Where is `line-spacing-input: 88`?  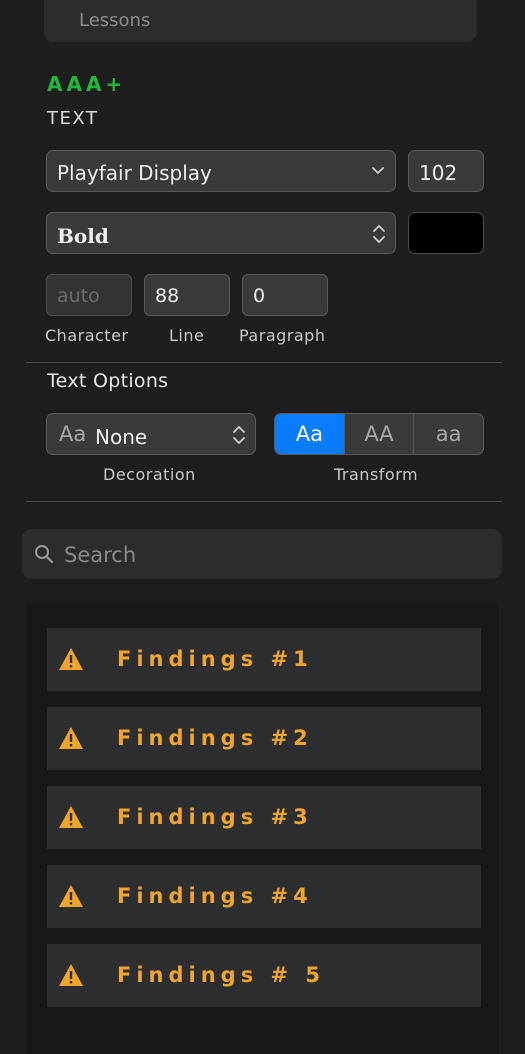 line-spacing-input: 88 is located at coordinates (187, 295).